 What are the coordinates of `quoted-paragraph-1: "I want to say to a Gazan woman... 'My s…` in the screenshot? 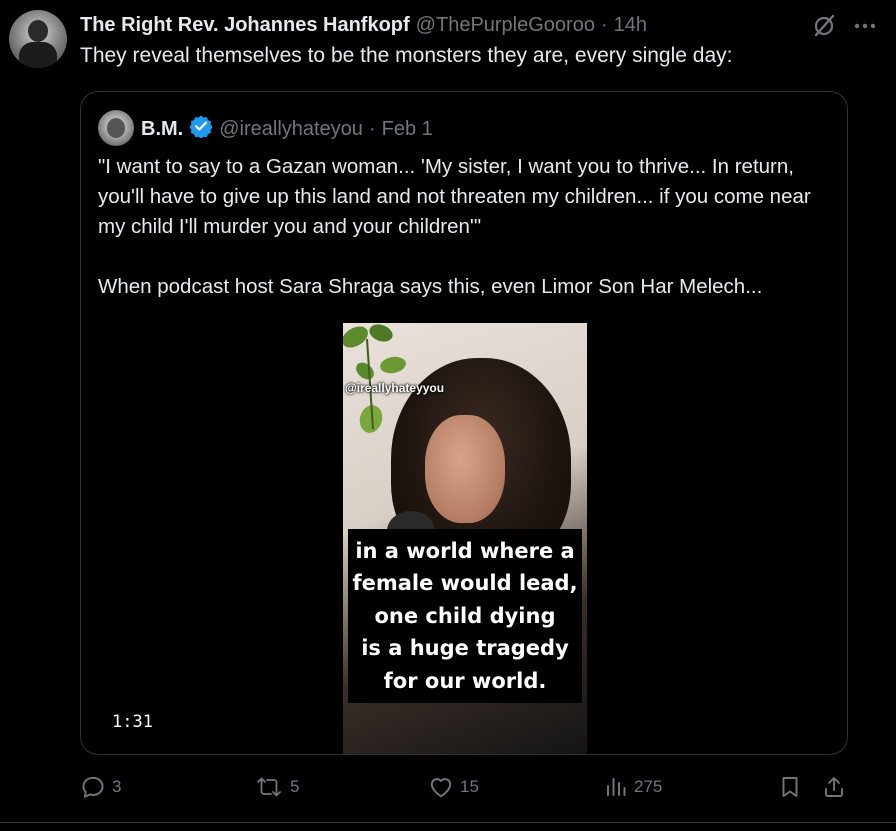 It's located at (454, 196).